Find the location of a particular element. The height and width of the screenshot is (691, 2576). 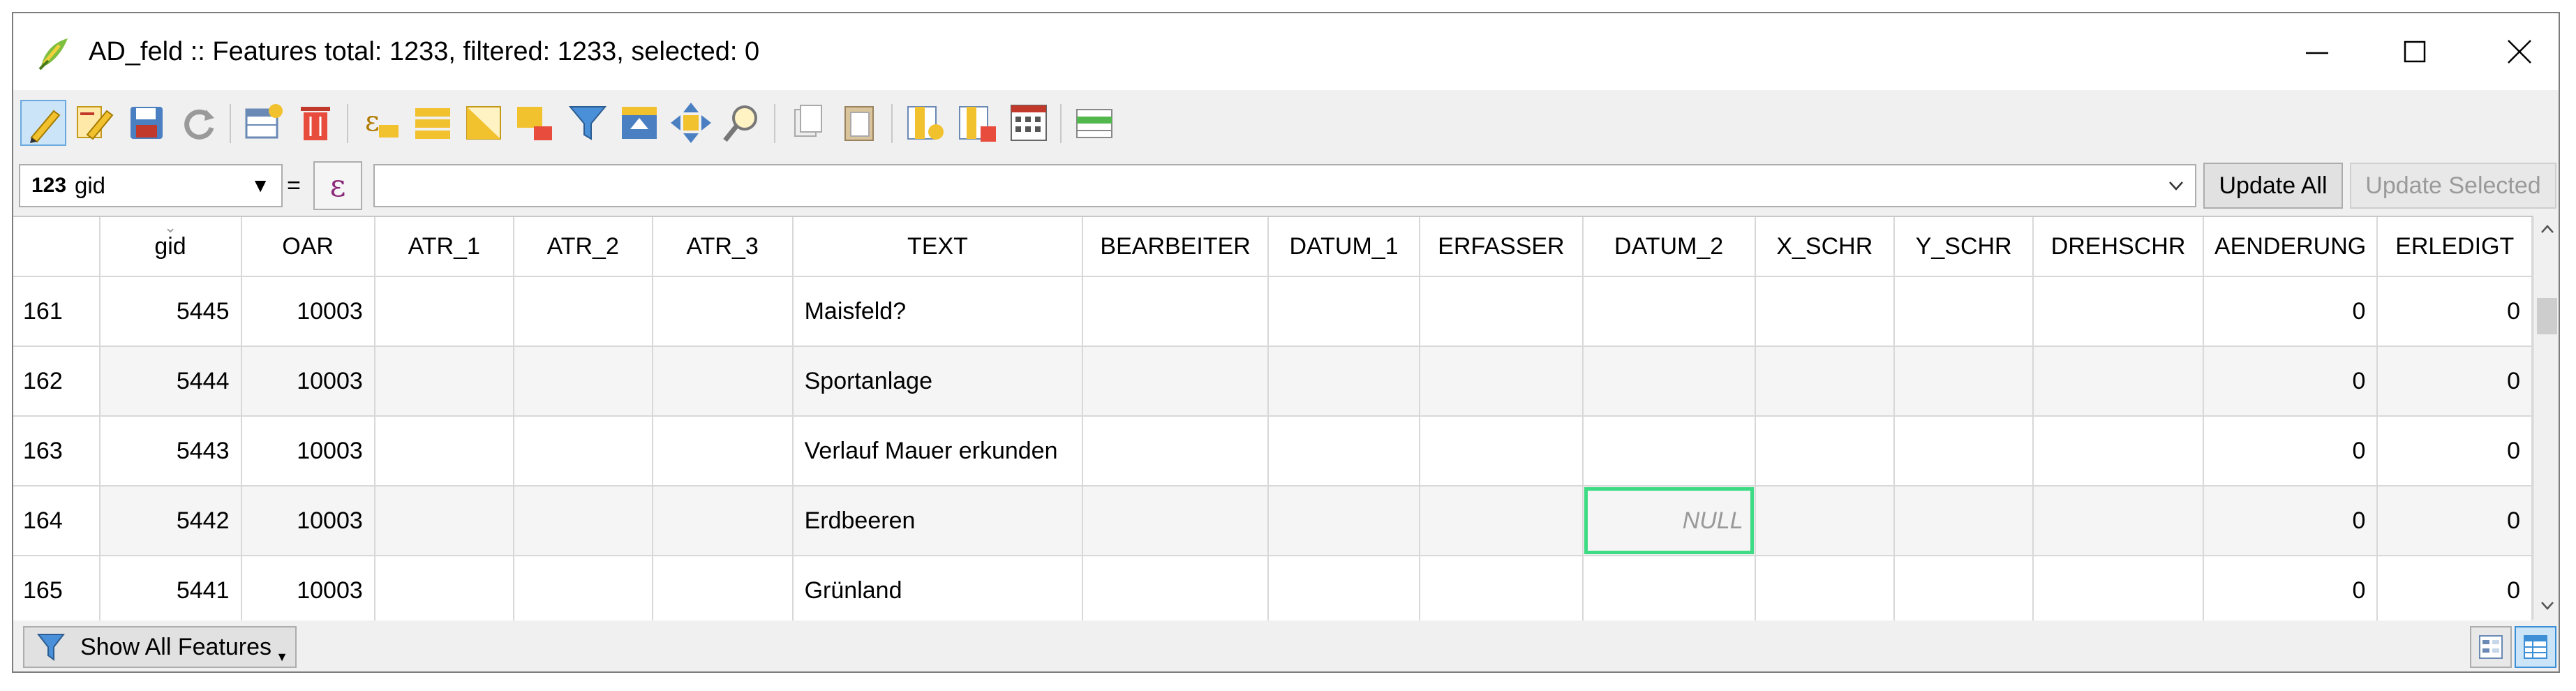

expression-input is located at coordinates (1270, 185).